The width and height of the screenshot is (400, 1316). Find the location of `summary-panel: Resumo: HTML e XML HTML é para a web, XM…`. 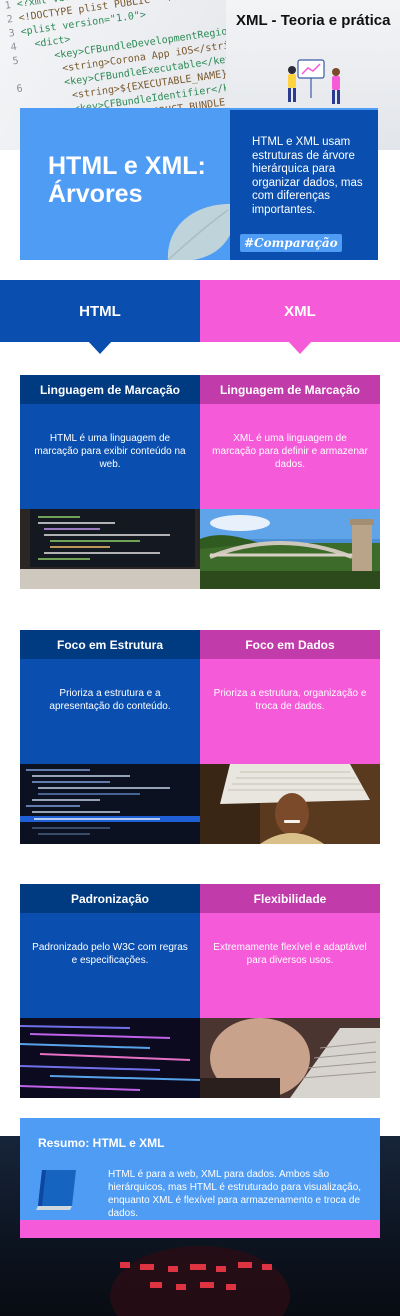

summary-panel: Resumo: HTML e XML HTML é para a web, XM… is located at coordinates (200, 1178).